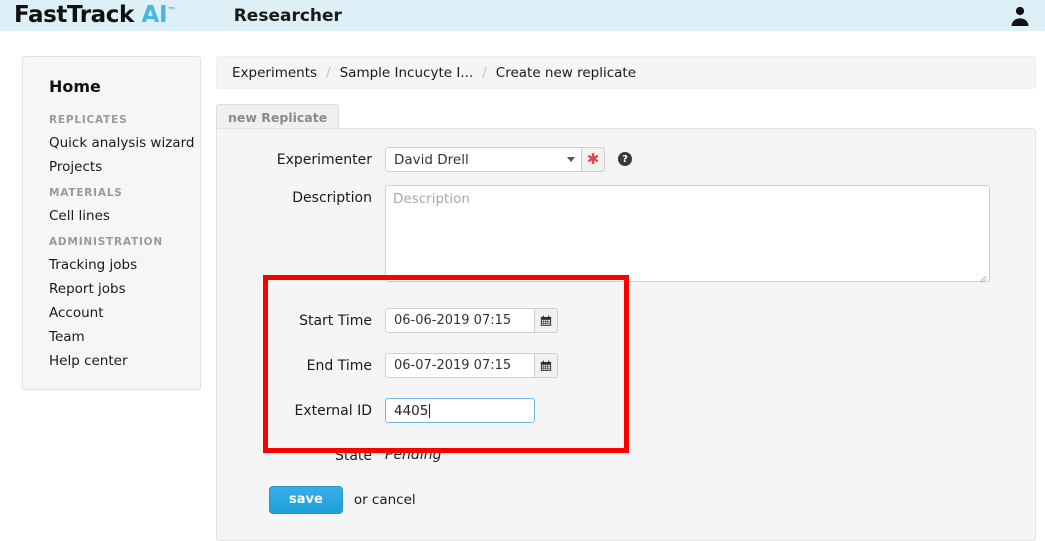 This screenshot has height=541, width=1045. I want to click on start-time-input: 06-06-2019 07:15, so click(460, 320).